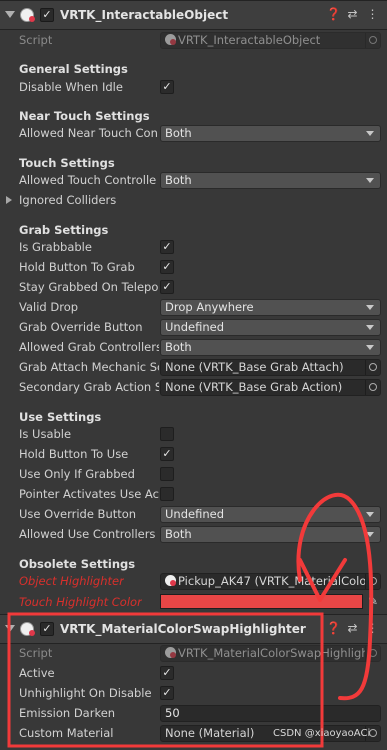 This screenshot has width=387, height=750. What do you see at coordinates (322, 733) in the screenshot?
I see `watermark: CSDN @xiaoyaoACi` at bounding box center [322, 733].